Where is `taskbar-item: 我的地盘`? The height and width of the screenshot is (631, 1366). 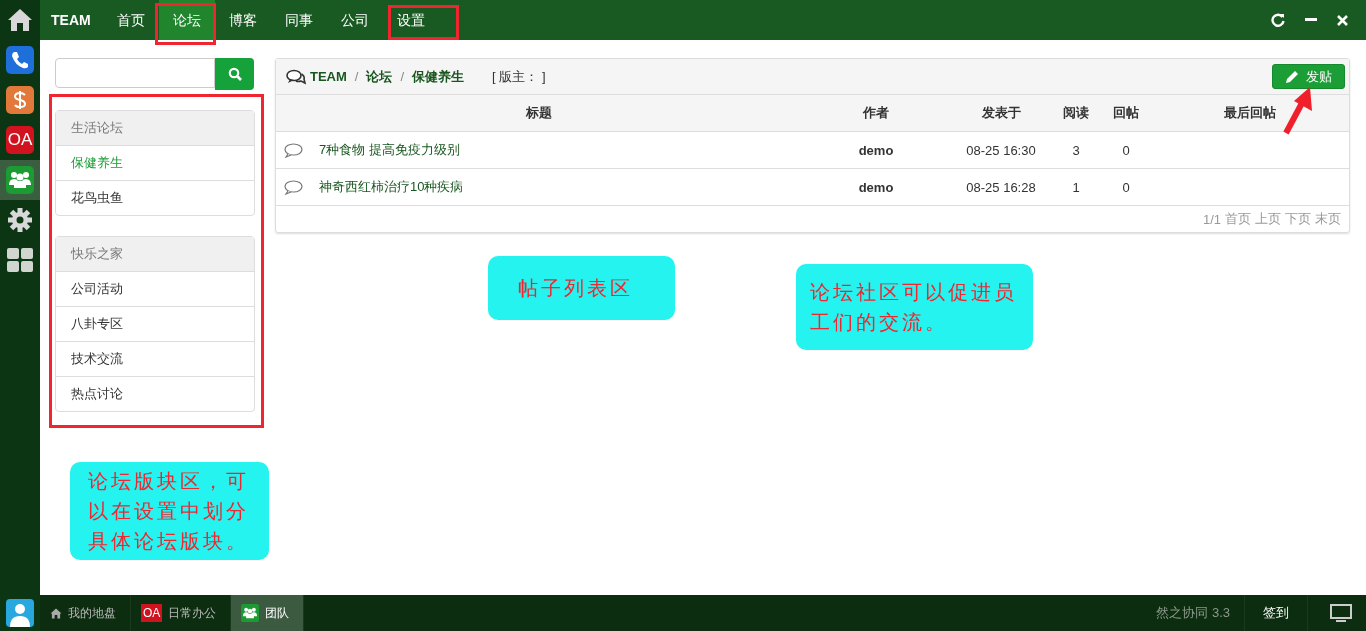
taskbar-item: 我的地盘 is located at coordinates (85, 613).